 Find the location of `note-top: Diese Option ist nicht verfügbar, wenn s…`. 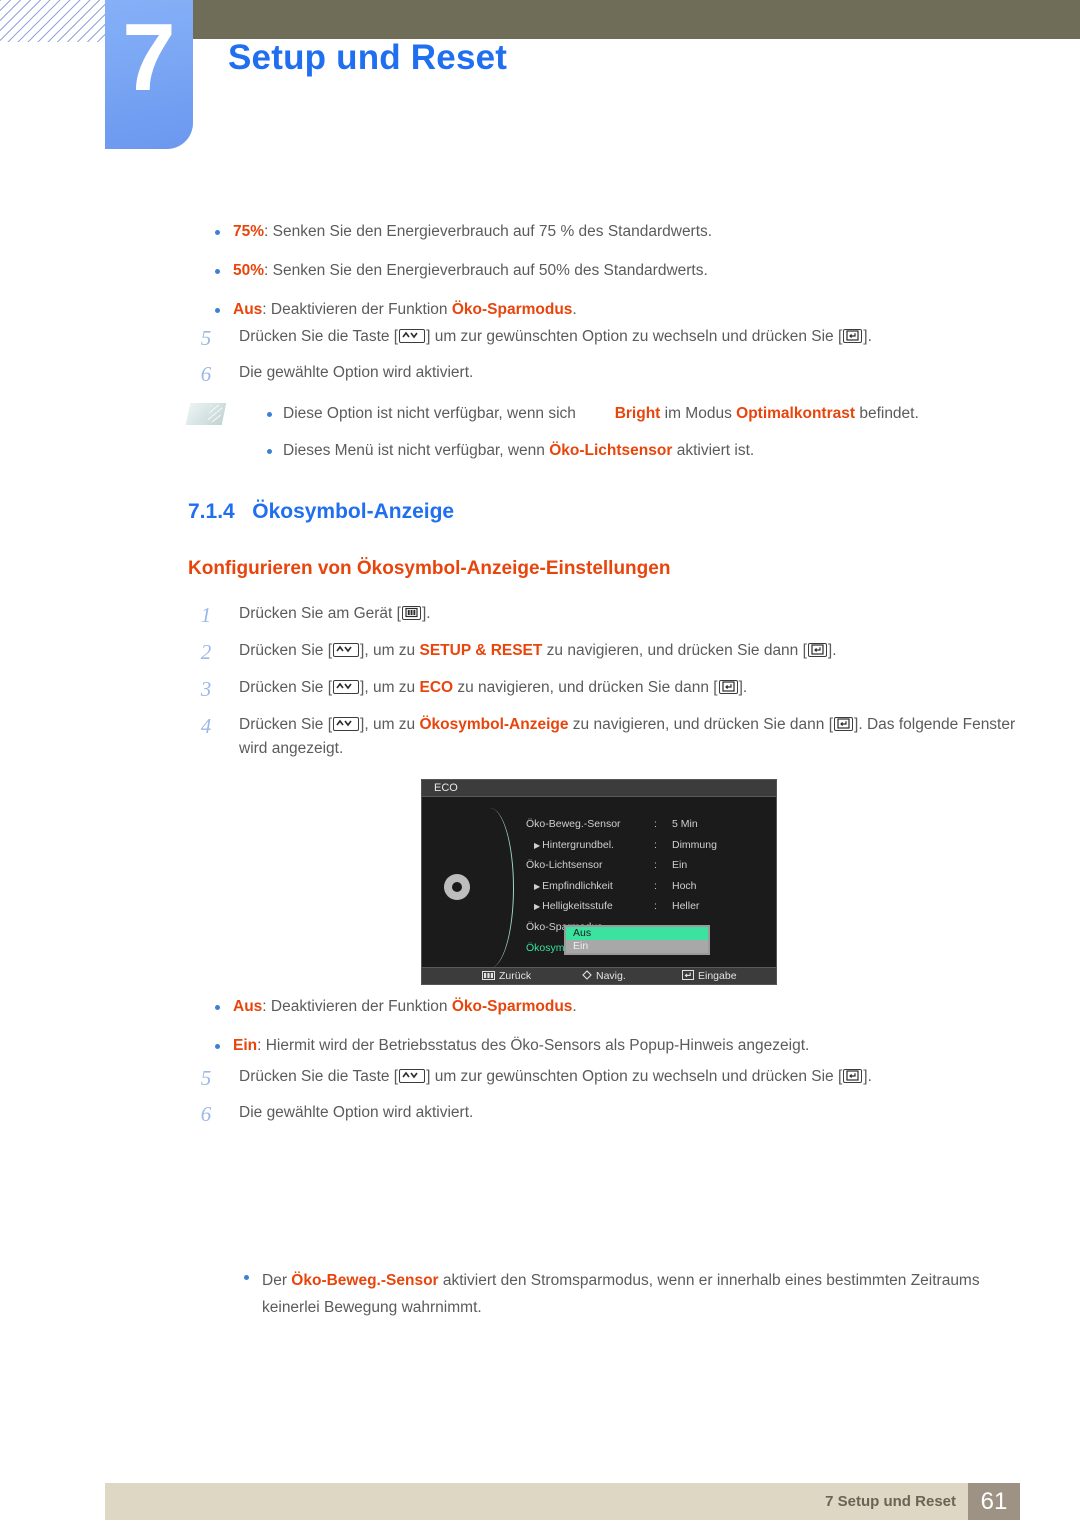

note-top: Diese Option ist nicht verfügbar, wenn s… is located at coordinates (632, 433).